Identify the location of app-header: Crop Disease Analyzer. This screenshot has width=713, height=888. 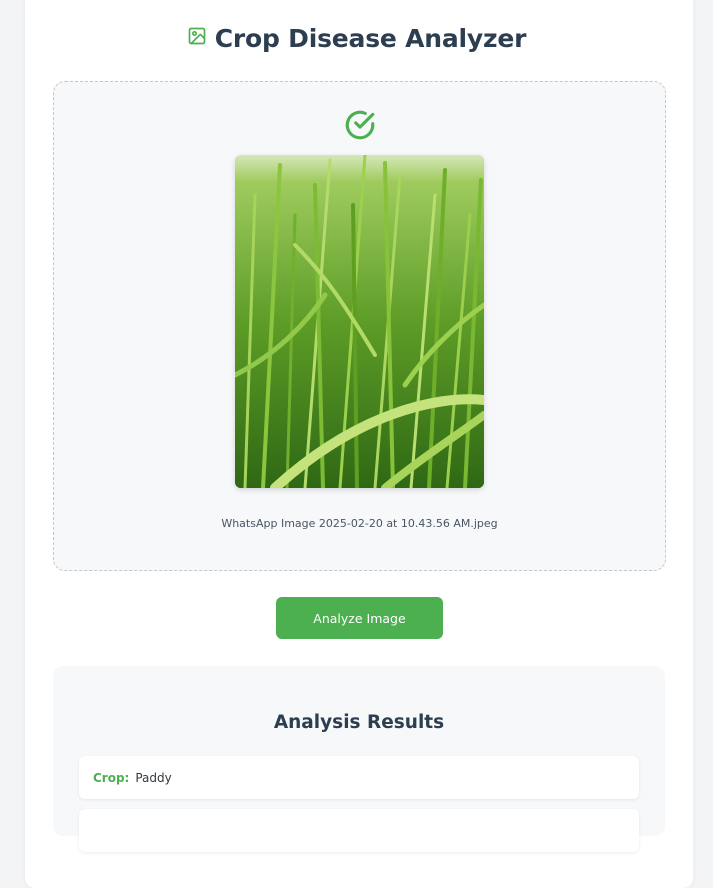
(356, 38).